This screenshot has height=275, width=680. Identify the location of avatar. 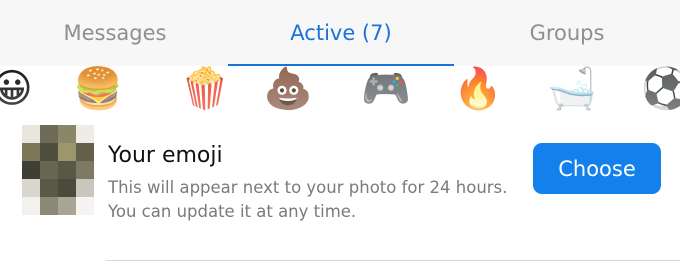
(58, 170).